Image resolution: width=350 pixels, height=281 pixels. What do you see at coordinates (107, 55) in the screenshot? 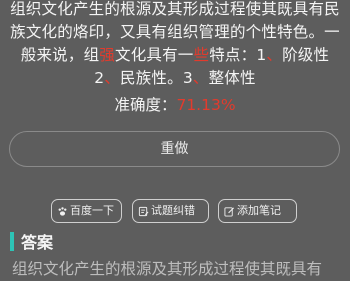
I see `question-highlight-1: 强` at bounding box center [107, 55].